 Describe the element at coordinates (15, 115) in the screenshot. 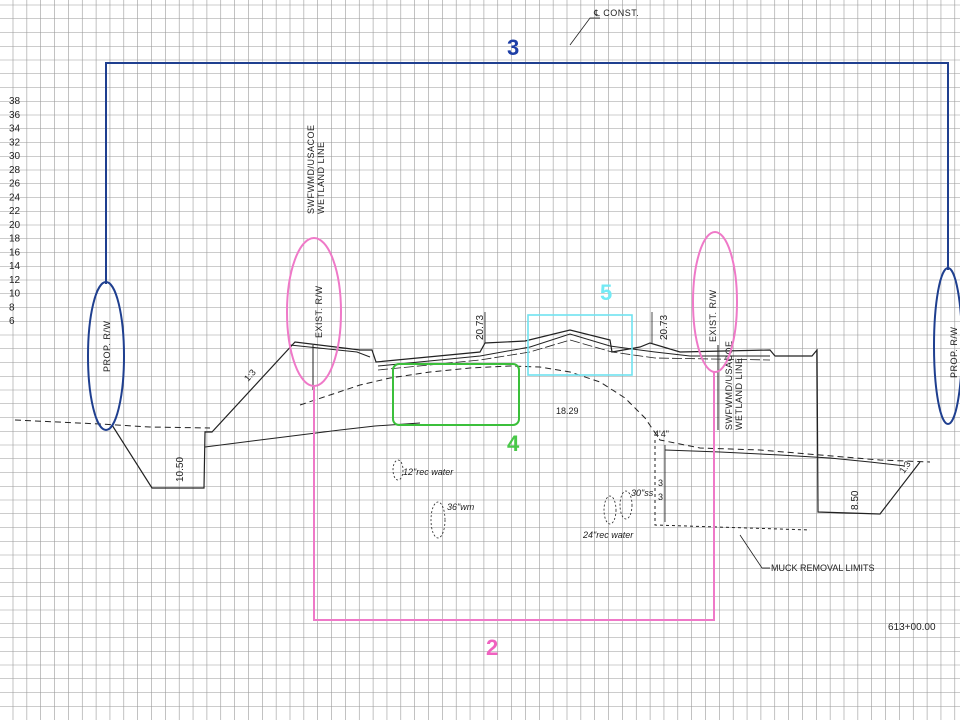

I see `elevation-label: 36` at that location.